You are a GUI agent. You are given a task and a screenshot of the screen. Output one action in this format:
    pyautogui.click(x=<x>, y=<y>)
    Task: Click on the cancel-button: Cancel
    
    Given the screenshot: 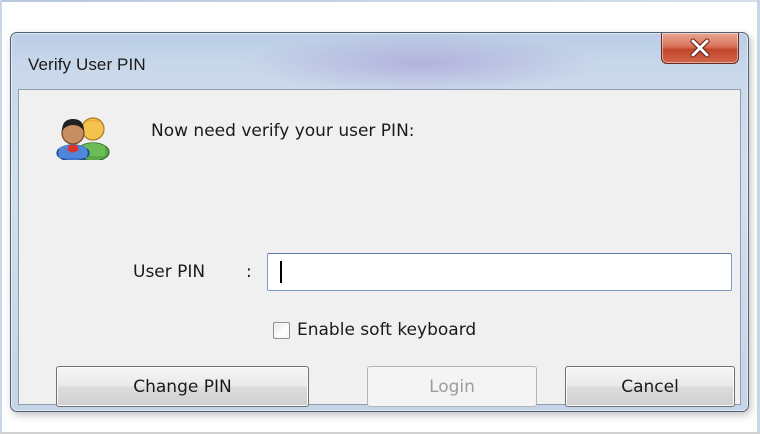 What is the action you would take?
    pyautogui.click(x=650, y=386)
    